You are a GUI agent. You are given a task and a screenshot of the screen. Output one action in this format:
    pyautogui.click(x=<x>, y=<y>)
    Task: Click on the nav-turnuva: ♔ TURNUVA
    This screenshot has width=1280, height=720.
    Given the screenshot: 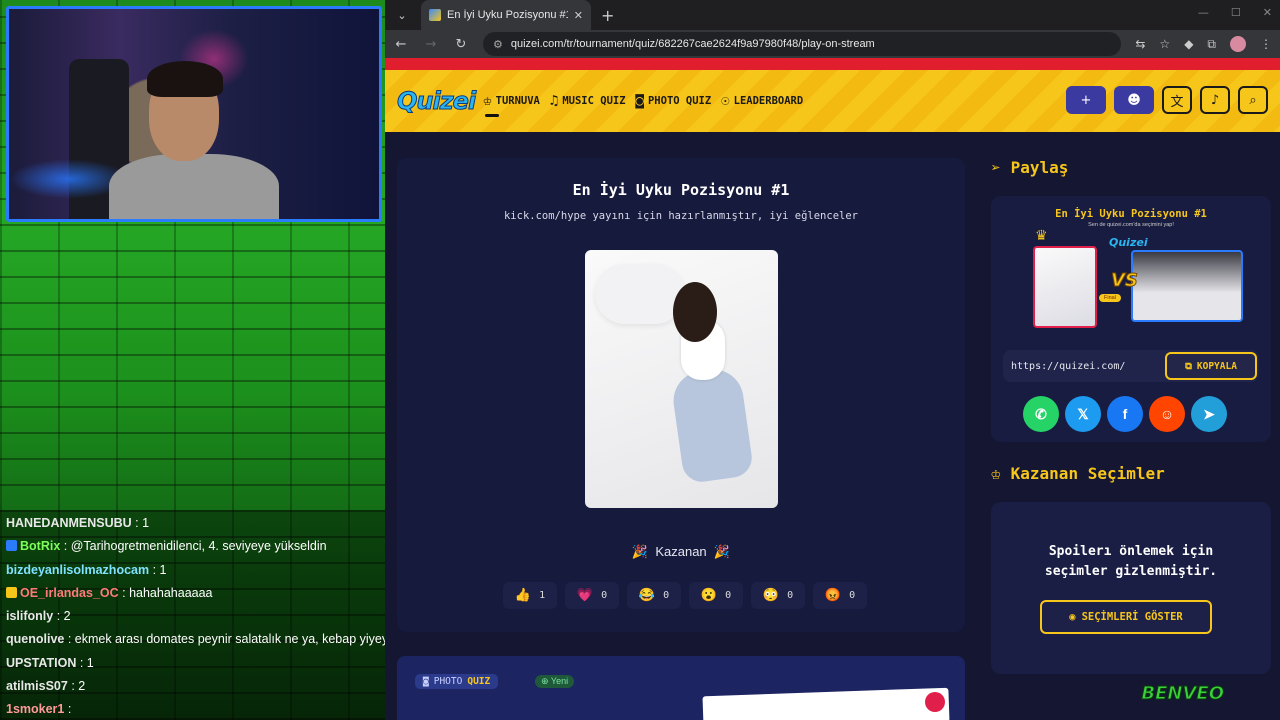 What is the action you would take?
    pyautogui.click(x=511, y=105)
    